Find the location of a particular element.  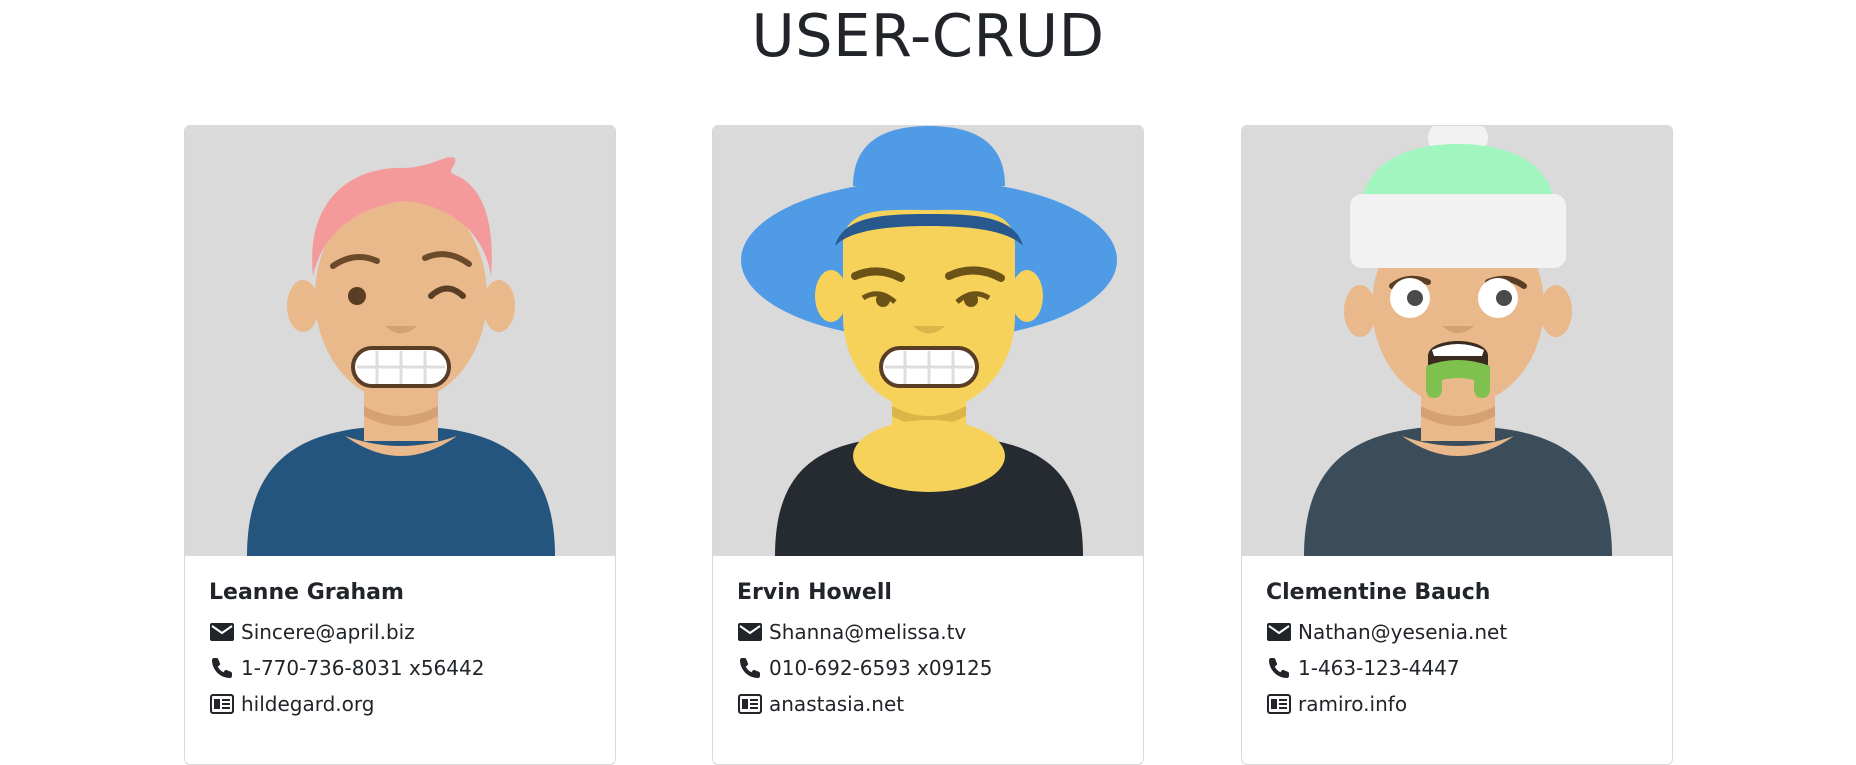

phone-row: 1-463-123-4447 is located at coordinates (1457, 668).